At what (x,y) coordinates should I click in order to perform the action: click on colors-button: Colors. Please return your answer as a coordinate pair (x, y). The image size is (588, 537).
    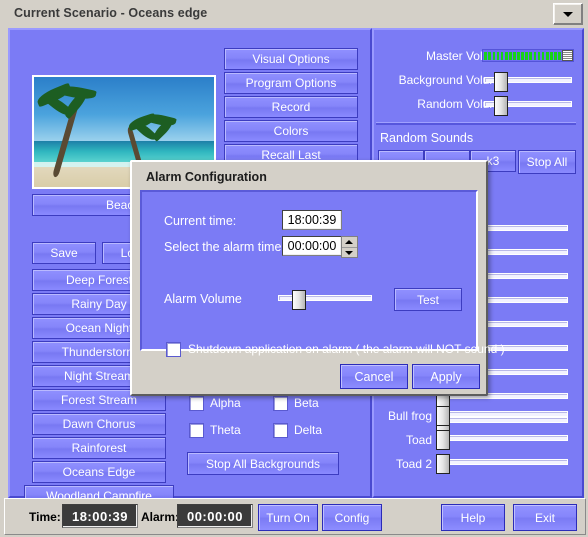
    Looking at the image, I should click on (291, 131).